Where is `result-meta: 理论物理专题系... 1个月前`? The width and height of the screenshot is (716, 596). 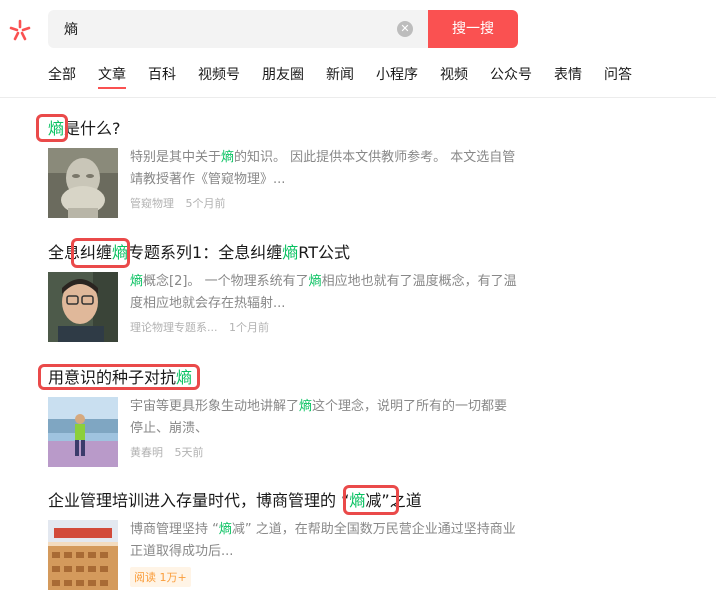 result-meta: 理论物理专题系... 1个月前 is located at coordinates (203, 327).